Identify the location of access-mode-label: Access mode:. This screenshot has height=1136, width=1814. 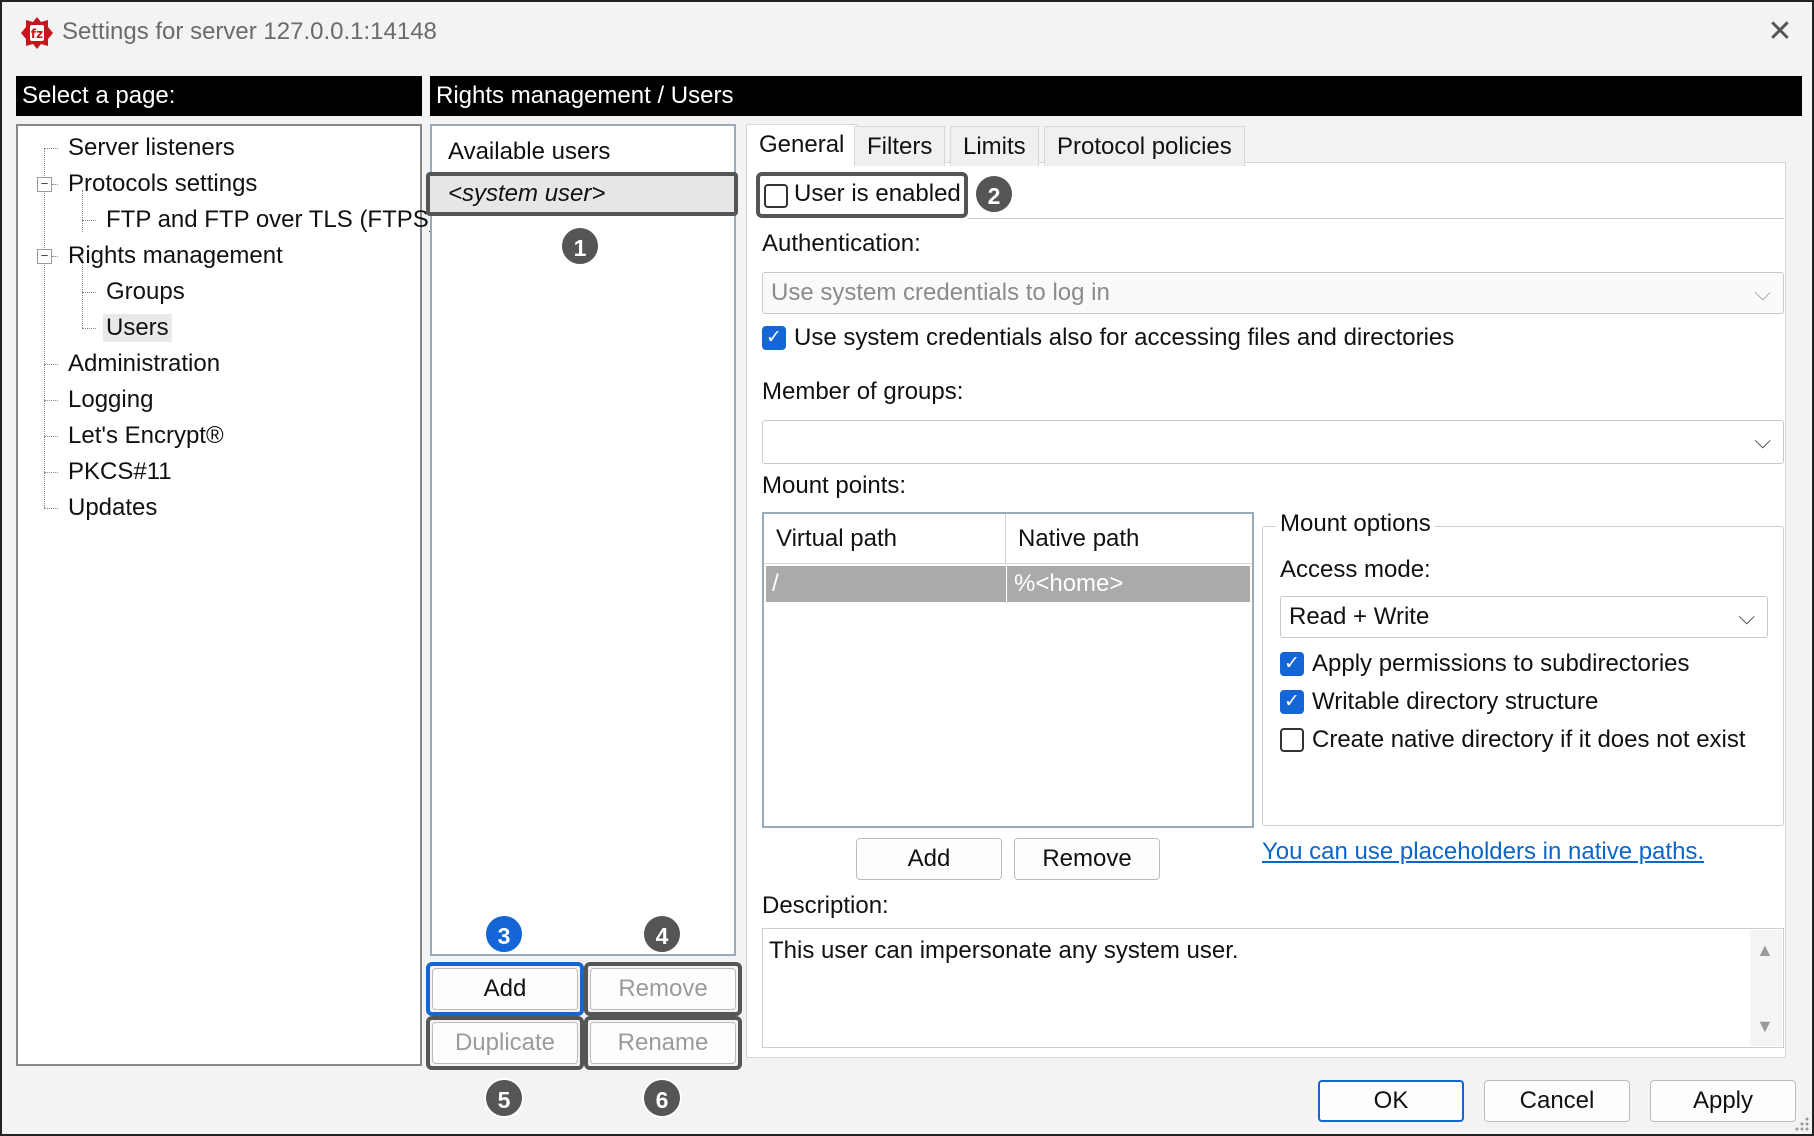
(1355, 569).